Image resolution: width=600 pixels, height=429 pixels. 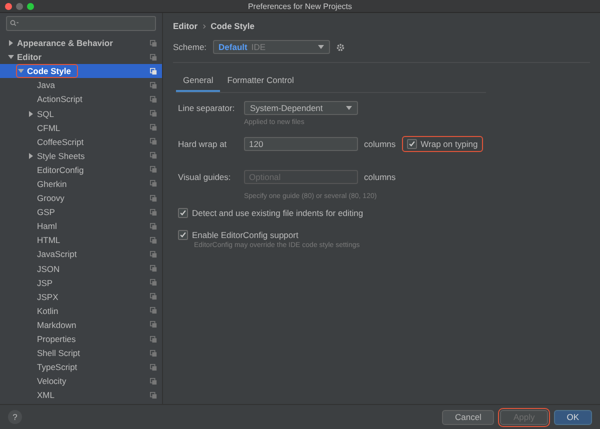 I want to click on field-label: Hard wrap at, so click(x=203, y=144).